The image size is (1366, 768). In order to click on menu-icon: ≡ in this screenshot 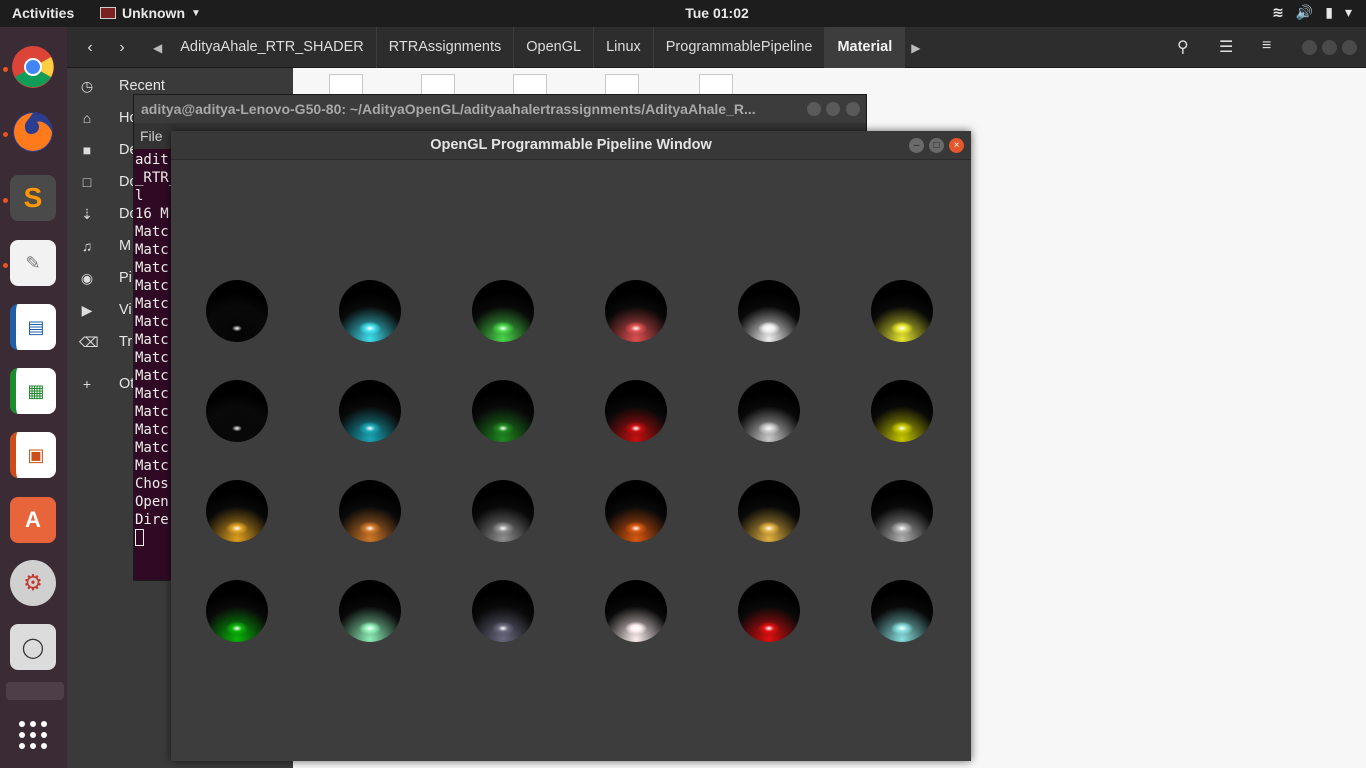, I will do `click(1266, 46)`.